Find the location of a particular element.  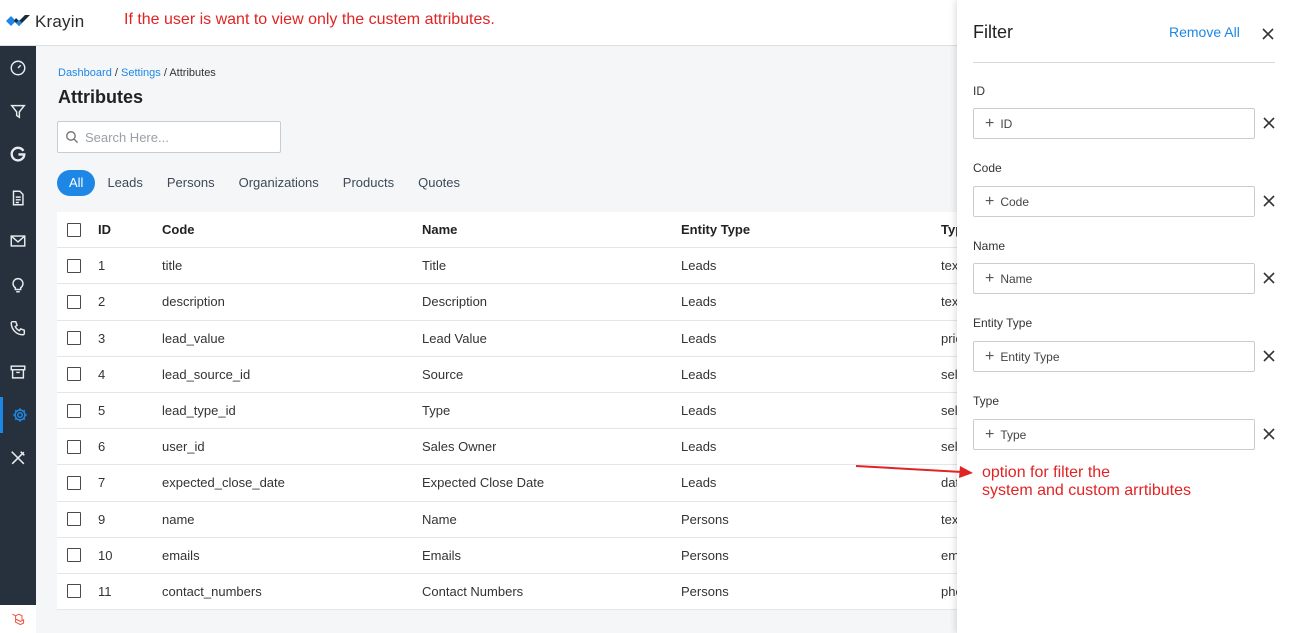

clear-filter-name-icon is located at coordinates (1269, 278).